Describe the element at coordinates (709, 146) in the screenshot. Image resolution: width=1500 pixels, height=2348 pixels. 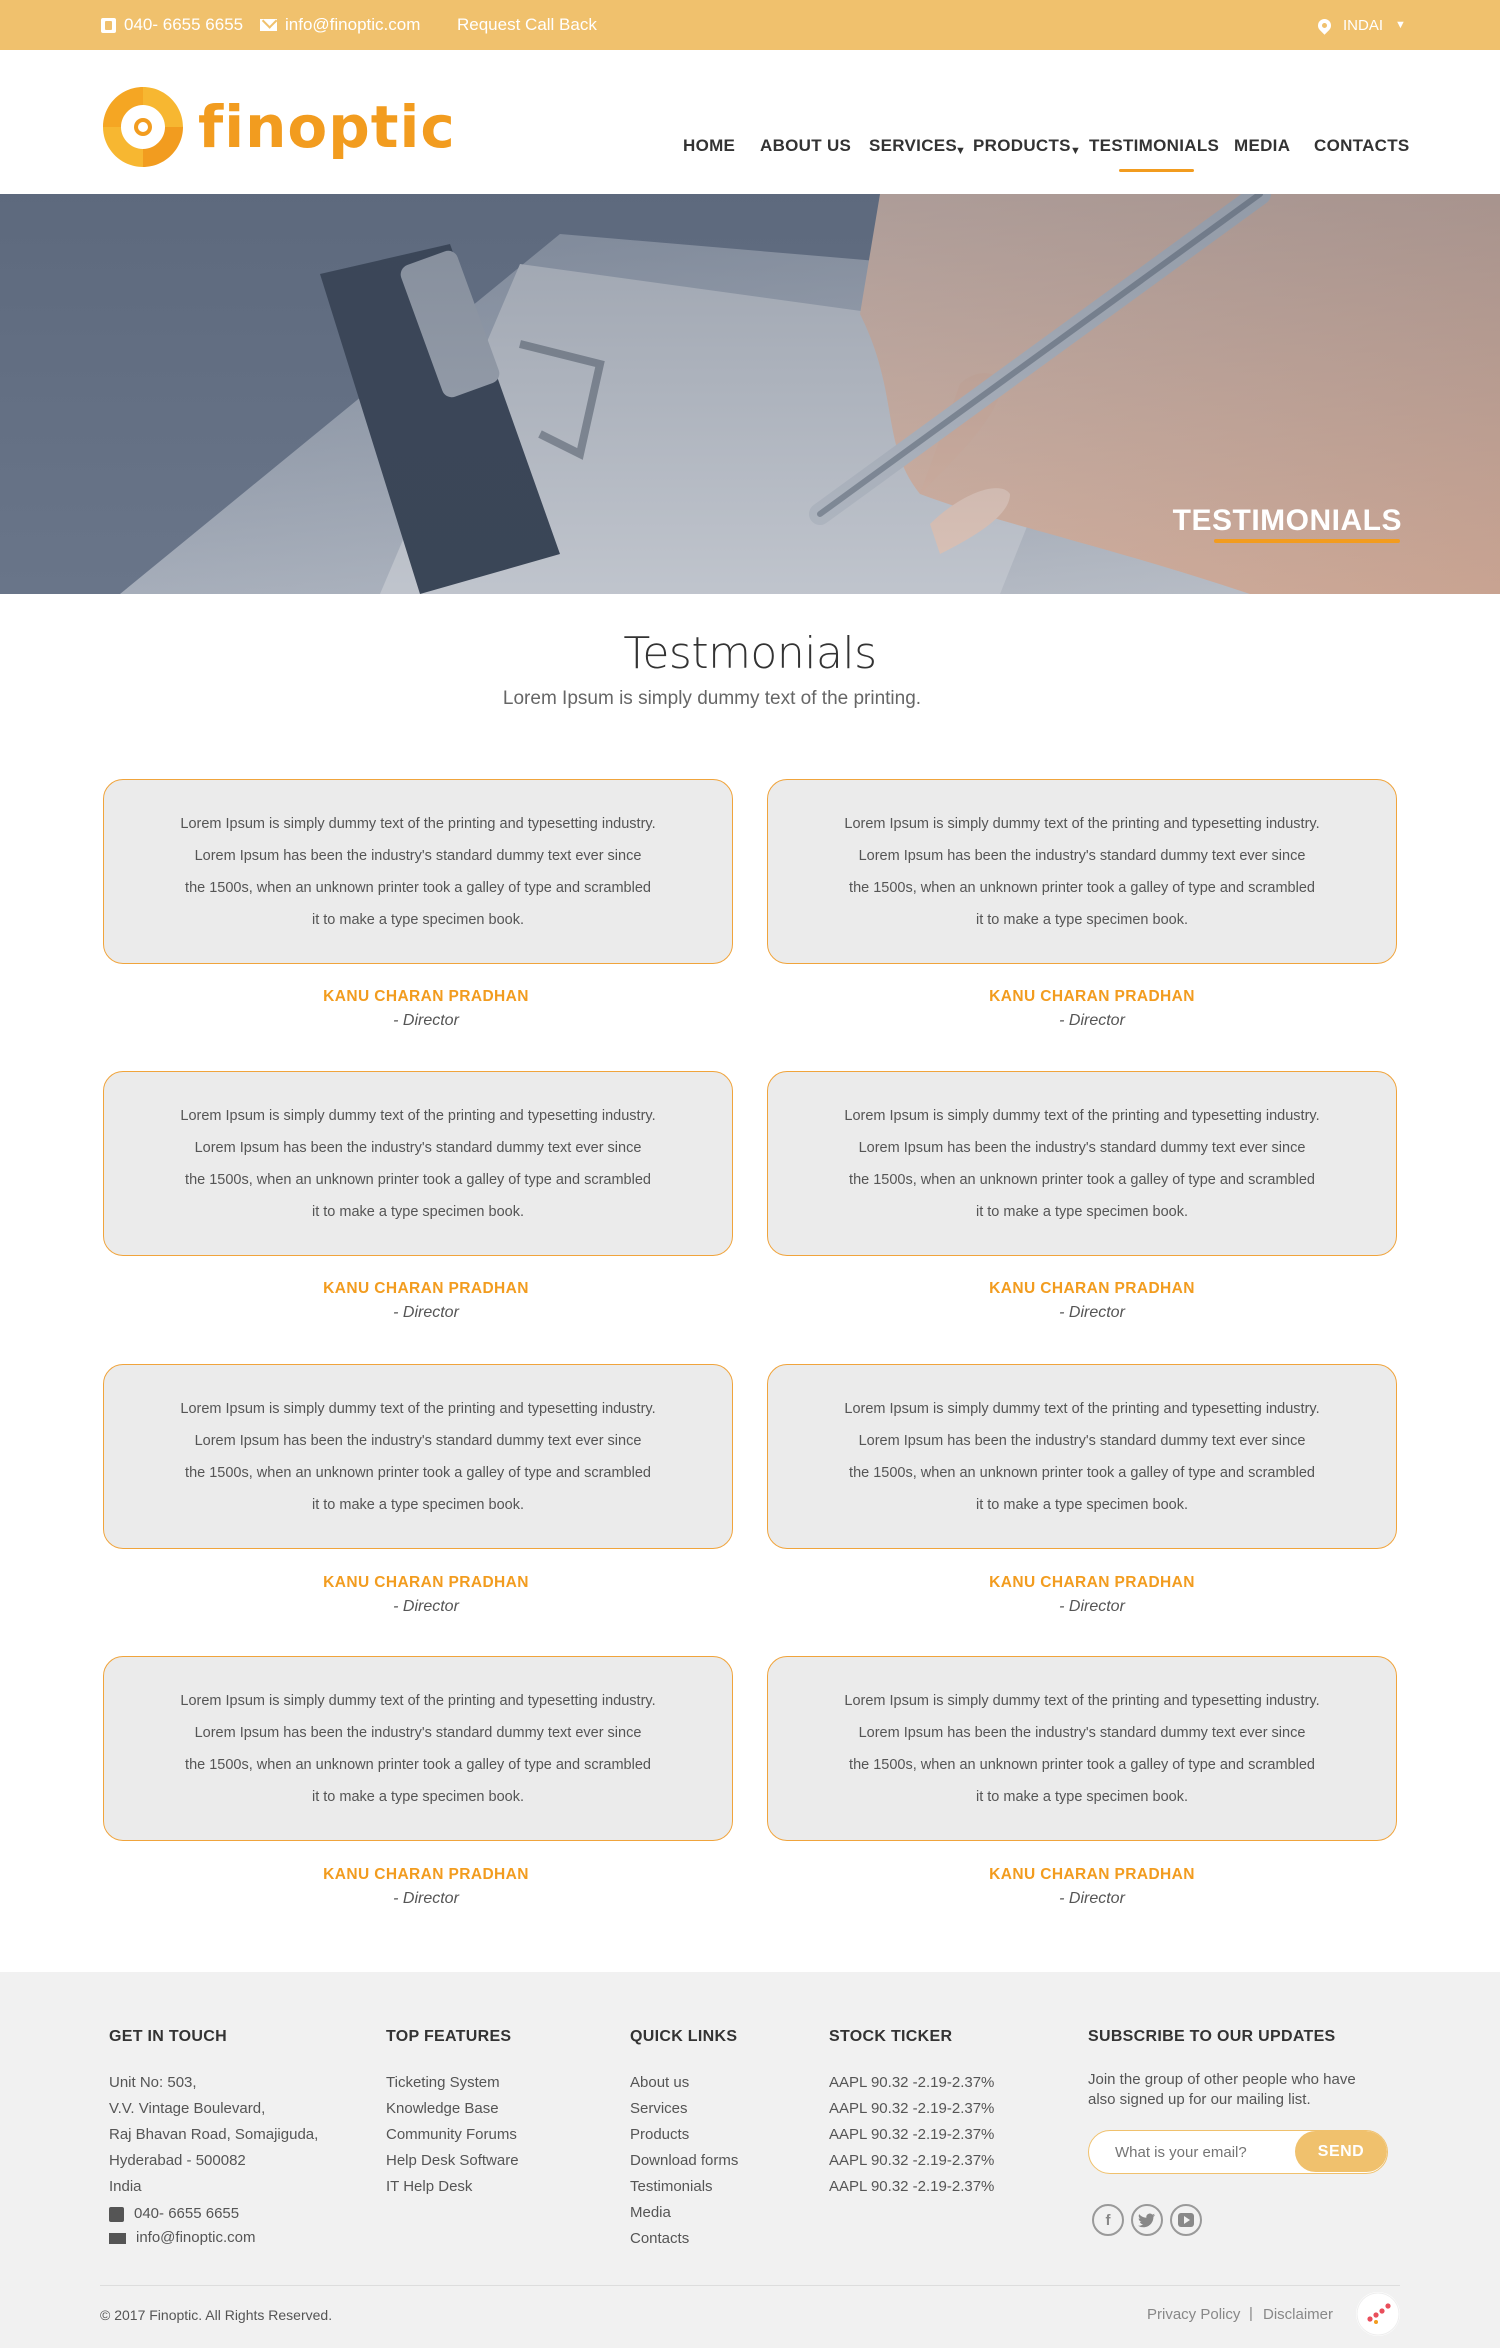
I see `nav-home: HOME` at that location.